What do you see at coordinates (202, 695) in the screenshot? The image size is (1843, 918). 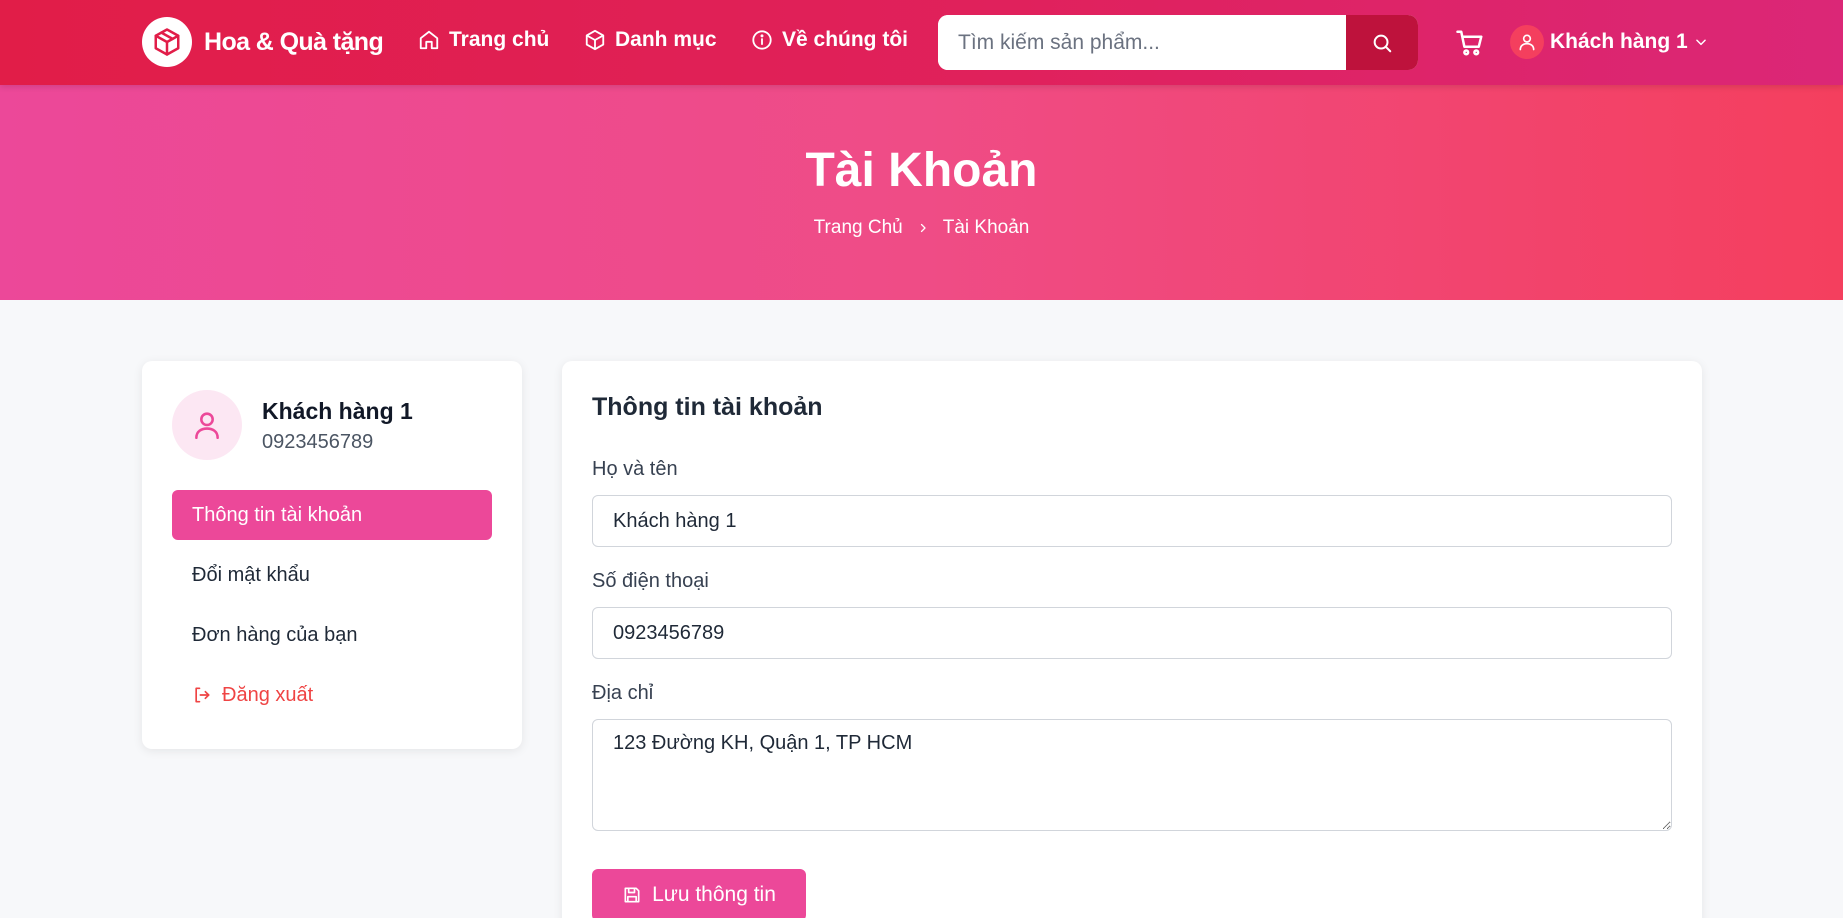 I see `logout-icon` at bounding box center [202, 695].